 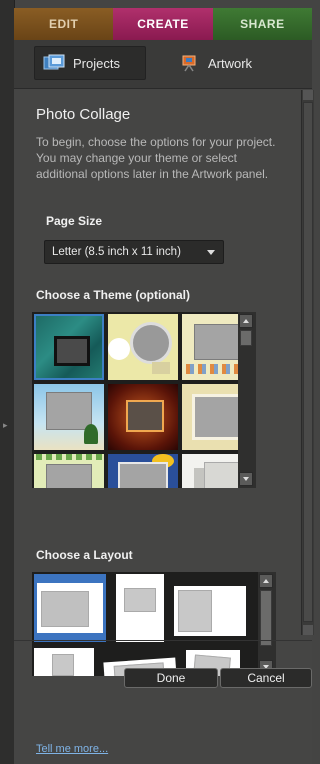 What do you see at coordinates (96, 63) in the screenshot?
I see `projects-label: Projects` at bounding box center [96, 63].